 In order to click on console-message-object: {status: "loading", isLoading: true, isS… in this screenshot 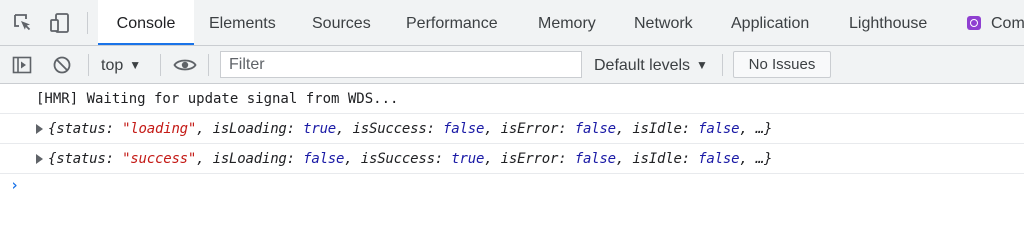, I will do `click(512, 129)`.